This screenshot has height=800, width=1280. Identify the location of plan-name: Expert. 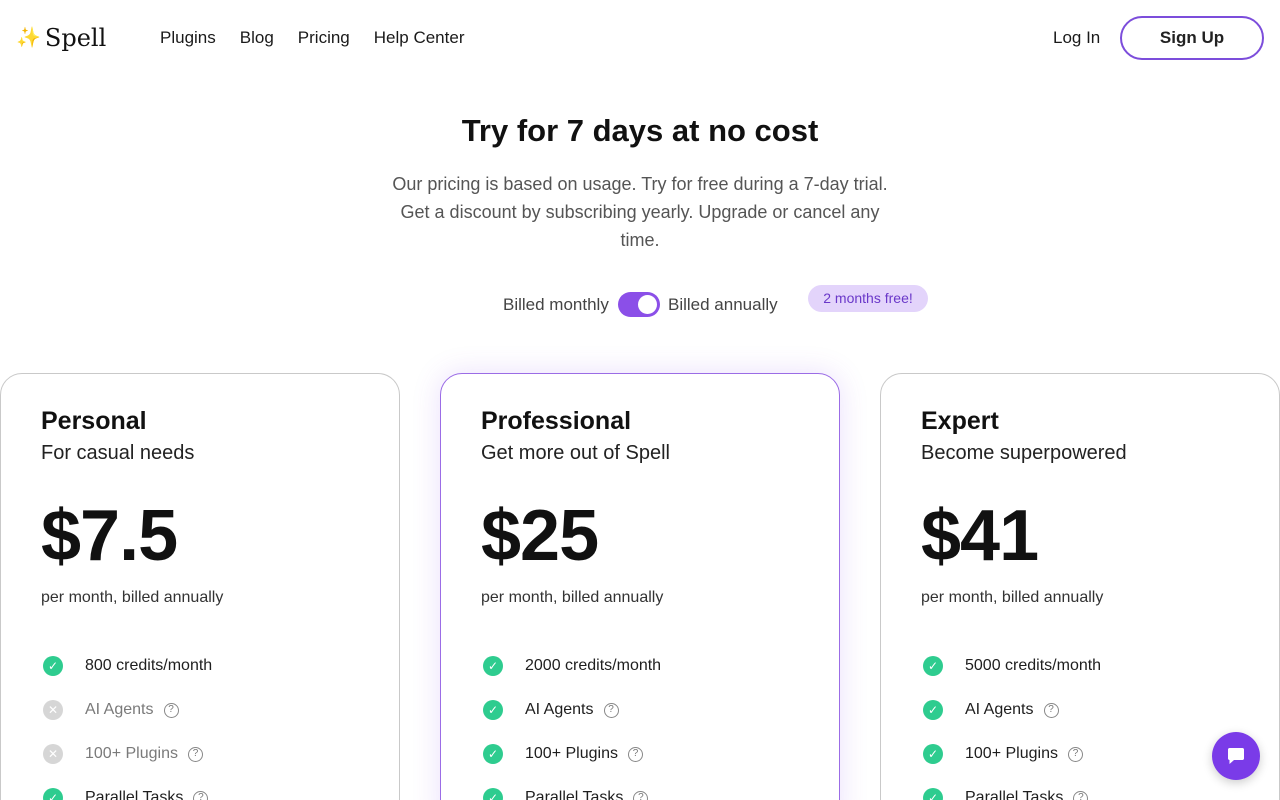
(960, 421).